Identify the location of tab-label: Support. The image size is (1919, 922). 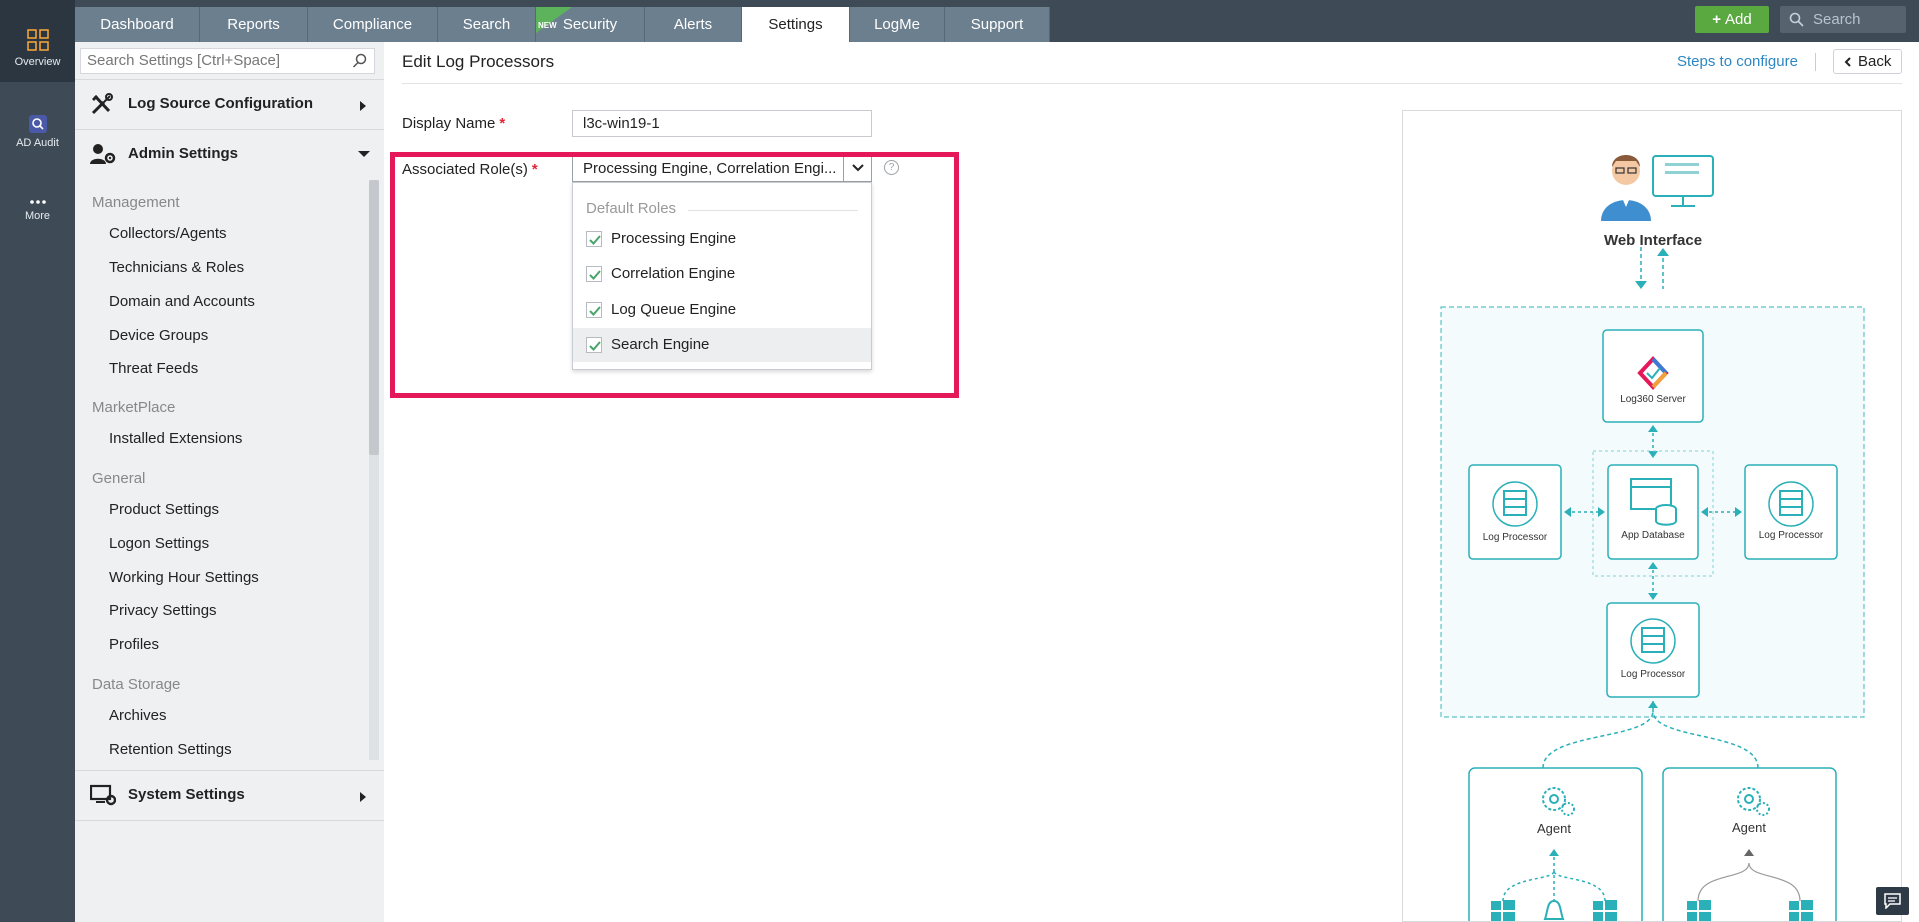
(997, 24).